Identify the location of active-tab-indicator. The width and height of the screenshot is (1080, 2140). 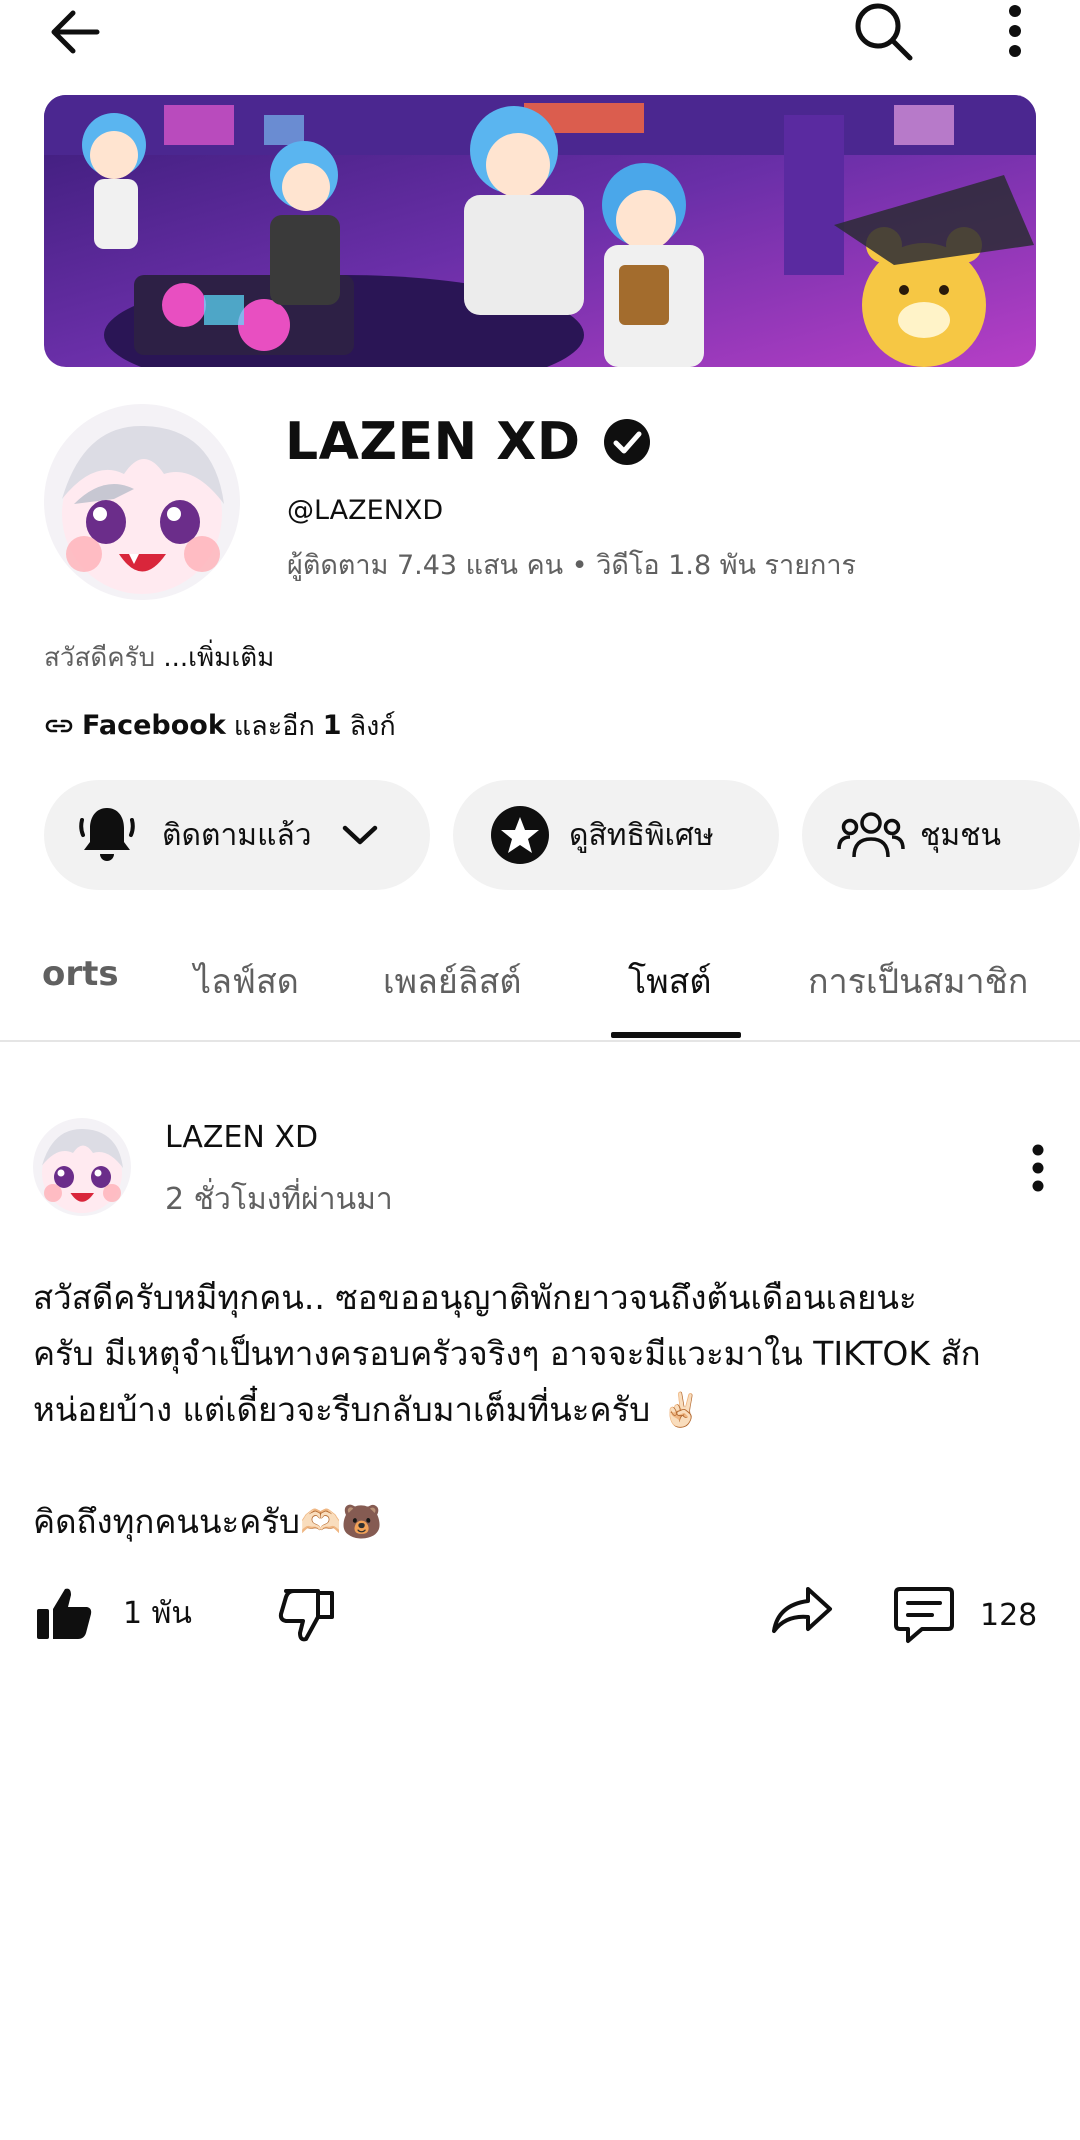
(676, 1035).